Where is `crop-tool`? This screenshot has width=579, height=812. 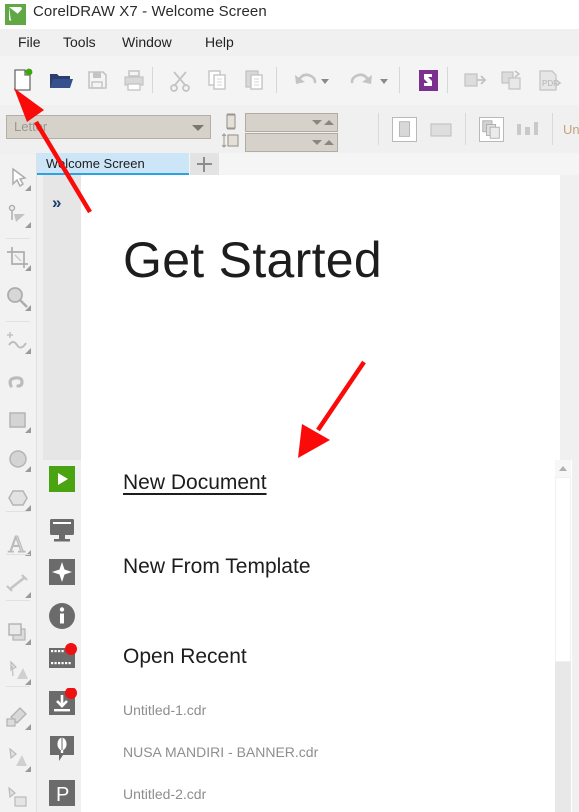 crop-tool is located at coordinates (18, 258).